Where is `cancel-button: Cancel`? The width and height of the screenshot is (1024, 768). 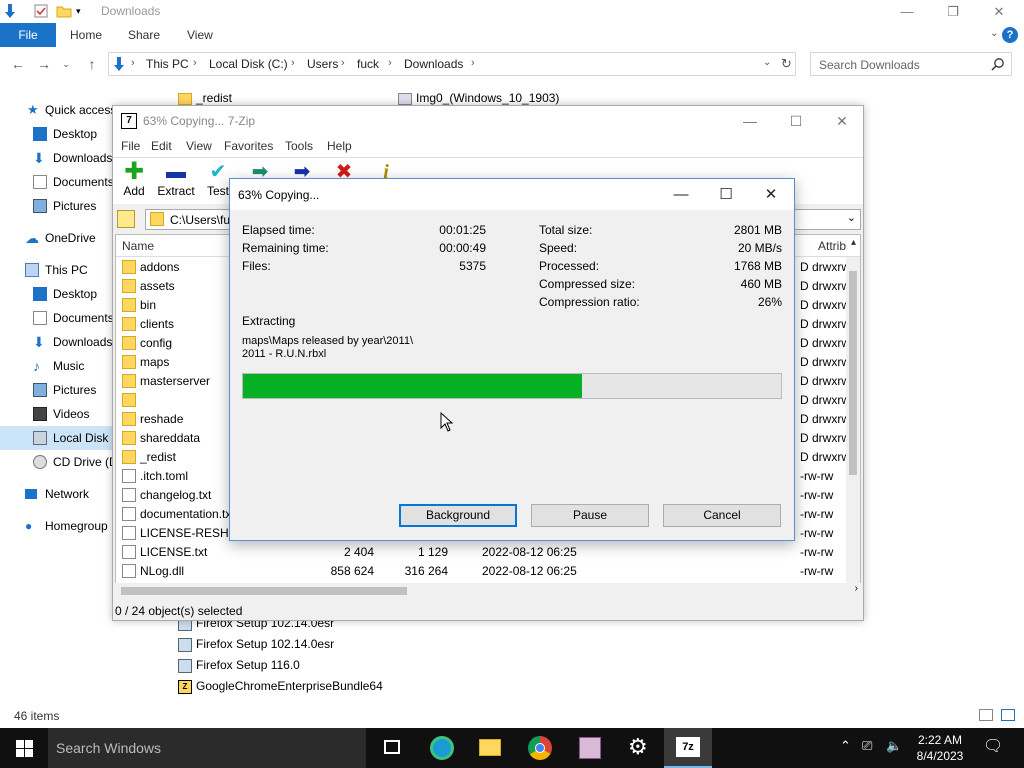 cancel-button: Cancel is located at coordinates (722, 515).